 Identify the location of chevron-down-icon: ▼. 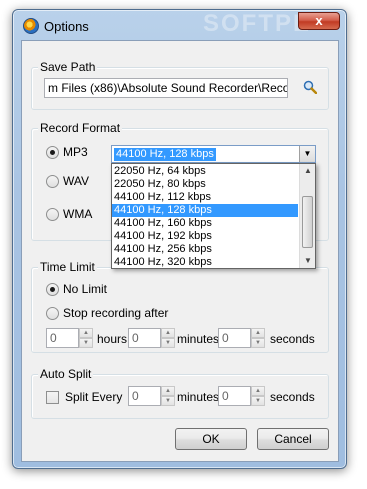
(307, 154).